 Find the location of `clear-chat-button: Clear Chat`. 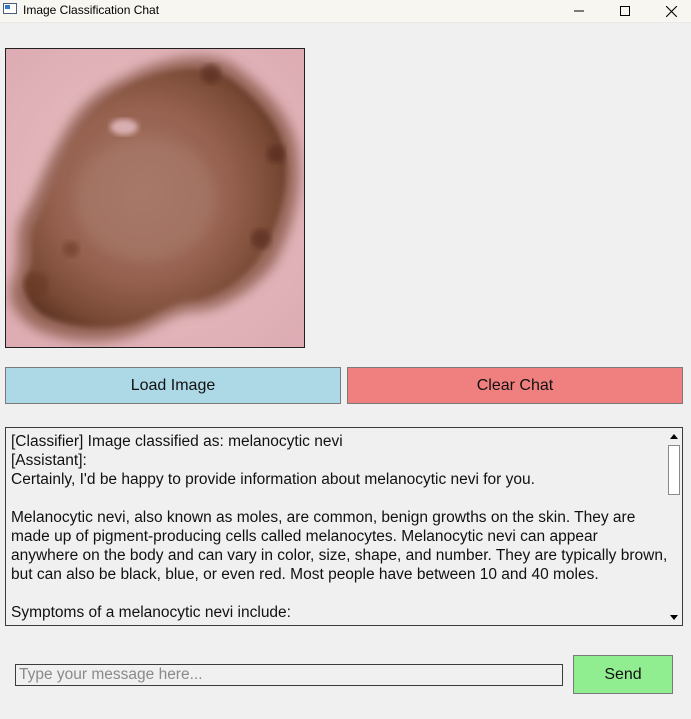

clear-chat-button: Clear Chat is located at coordinates (515, 385).